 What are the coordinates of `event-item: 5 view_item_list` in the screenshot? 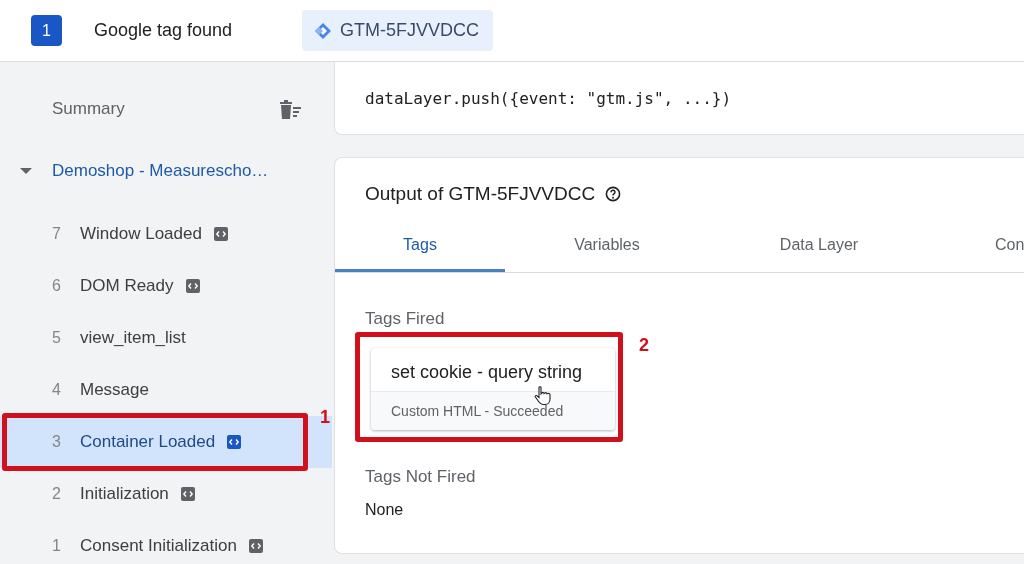 It's located at (166, 338).